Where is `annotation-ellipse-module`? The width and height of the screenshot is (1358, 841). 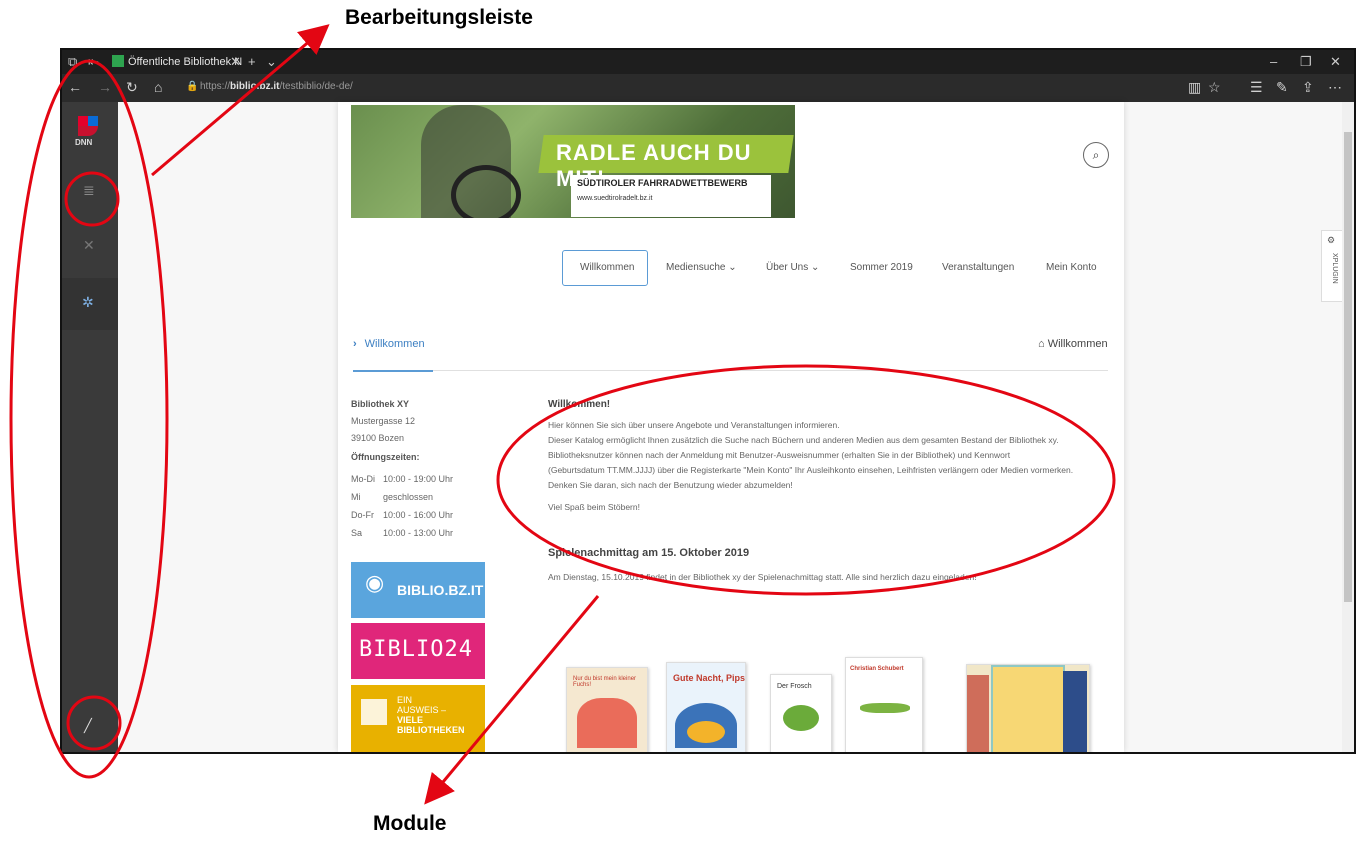
annotation-ellipse-module is located at coordinates (806, 480).